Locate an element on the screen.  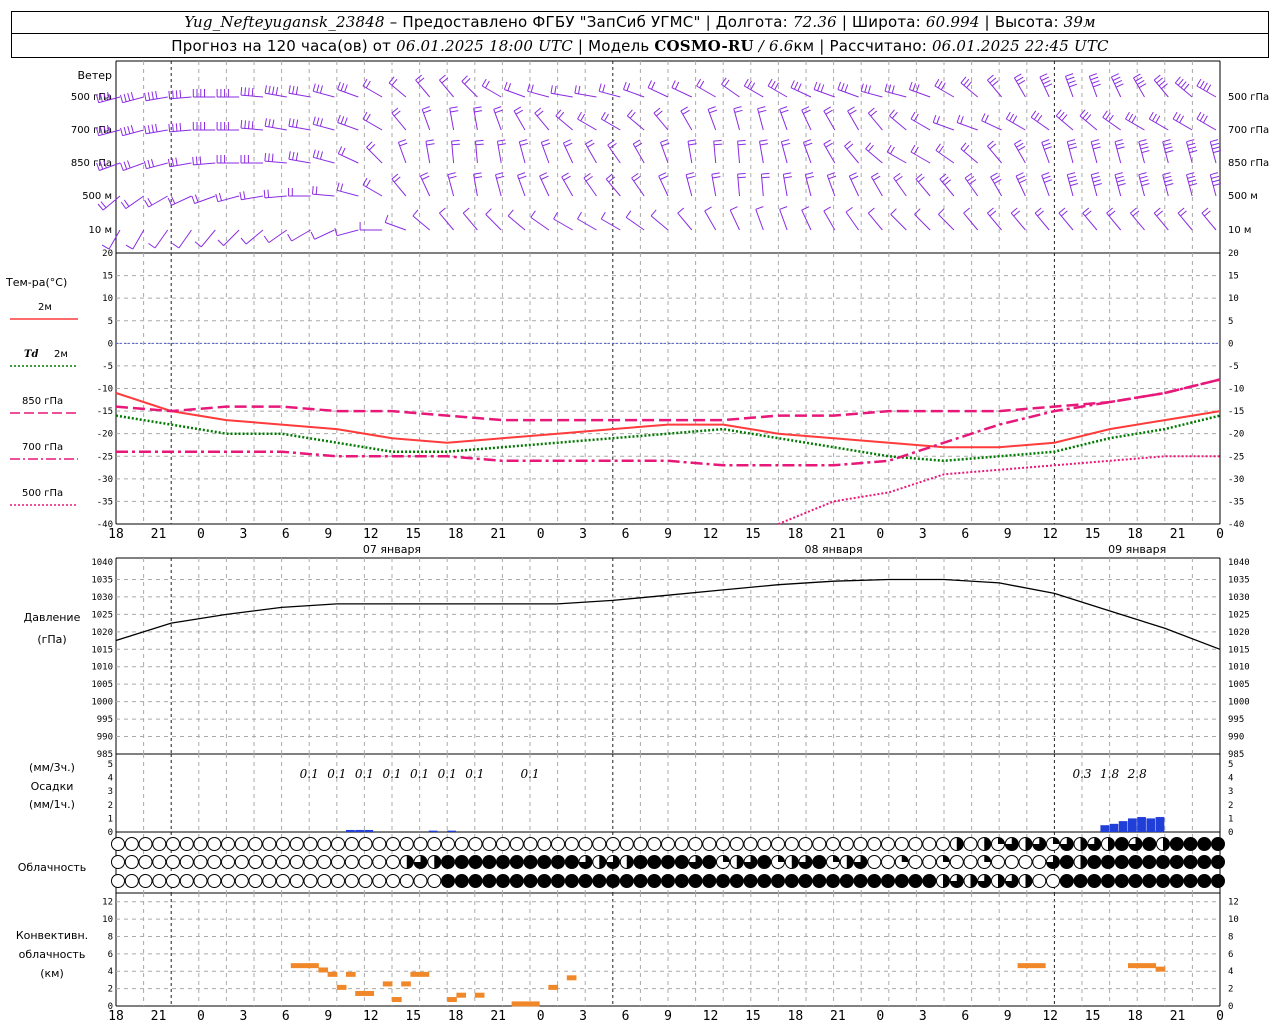
temperature-tick-left: -20 is located at coordinates (105, 435).